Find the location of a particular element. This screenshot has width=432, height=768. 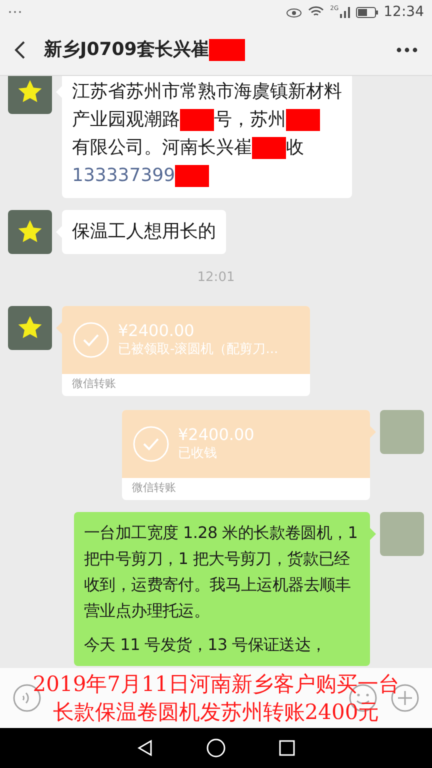

message-text: 号，苏州 is located at coordinates (250, 119).